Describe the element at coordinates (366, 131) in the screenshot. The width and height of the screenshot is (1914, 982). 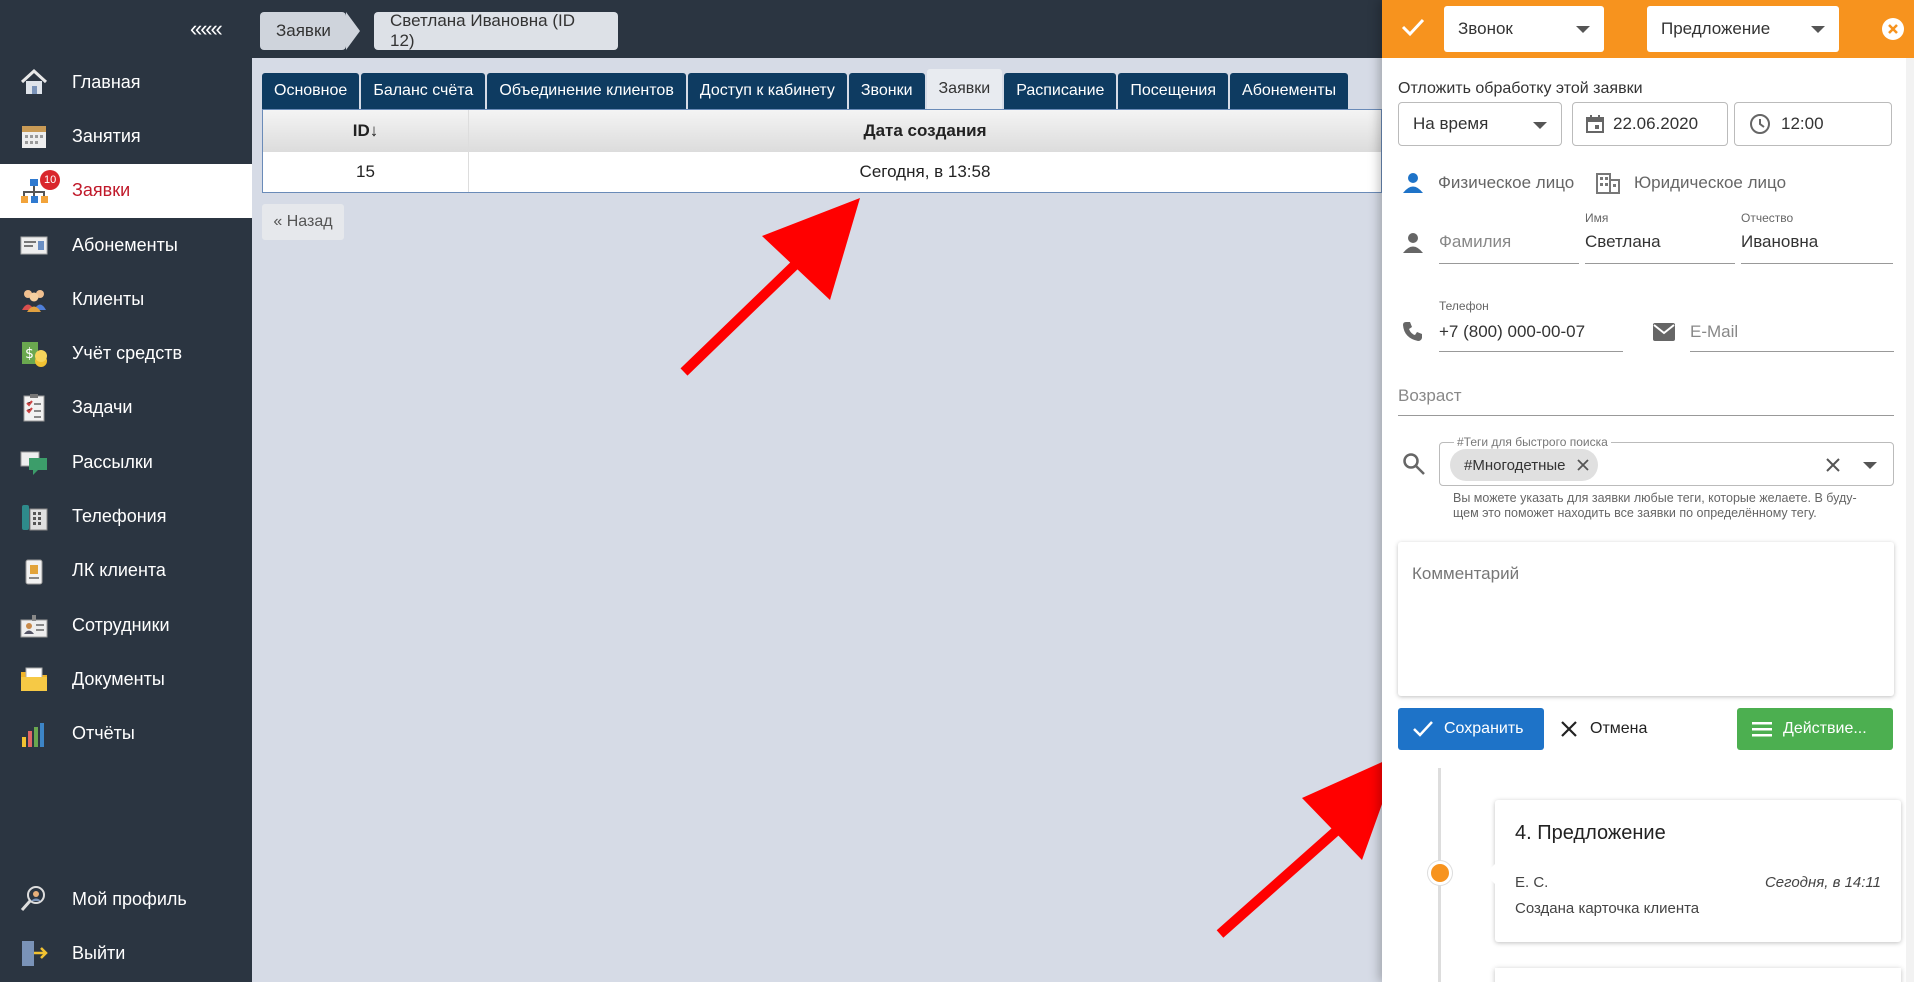
I see `column-header-id: ID↓` at that location.